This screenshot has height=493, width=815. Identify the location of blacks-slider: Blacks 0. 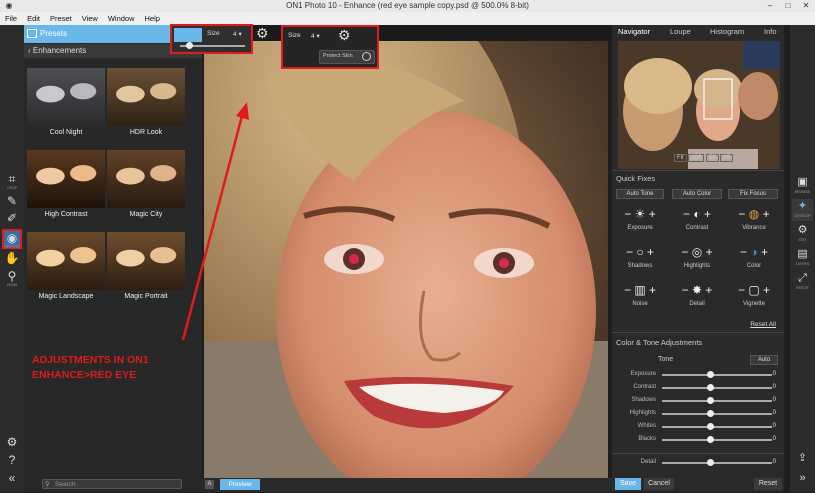
(698, 439).